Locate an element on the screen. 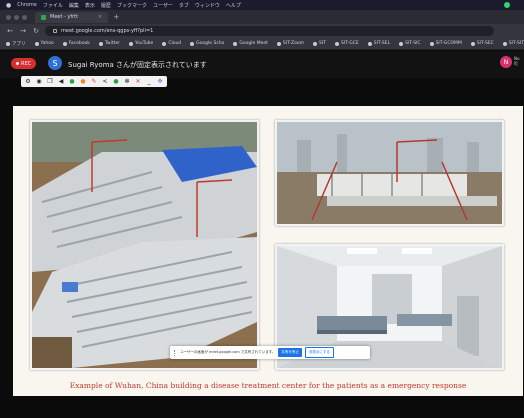 This screenshot has width=524, height=418. bookmark-facebook: Facebook is located at coordinates (76, 43).